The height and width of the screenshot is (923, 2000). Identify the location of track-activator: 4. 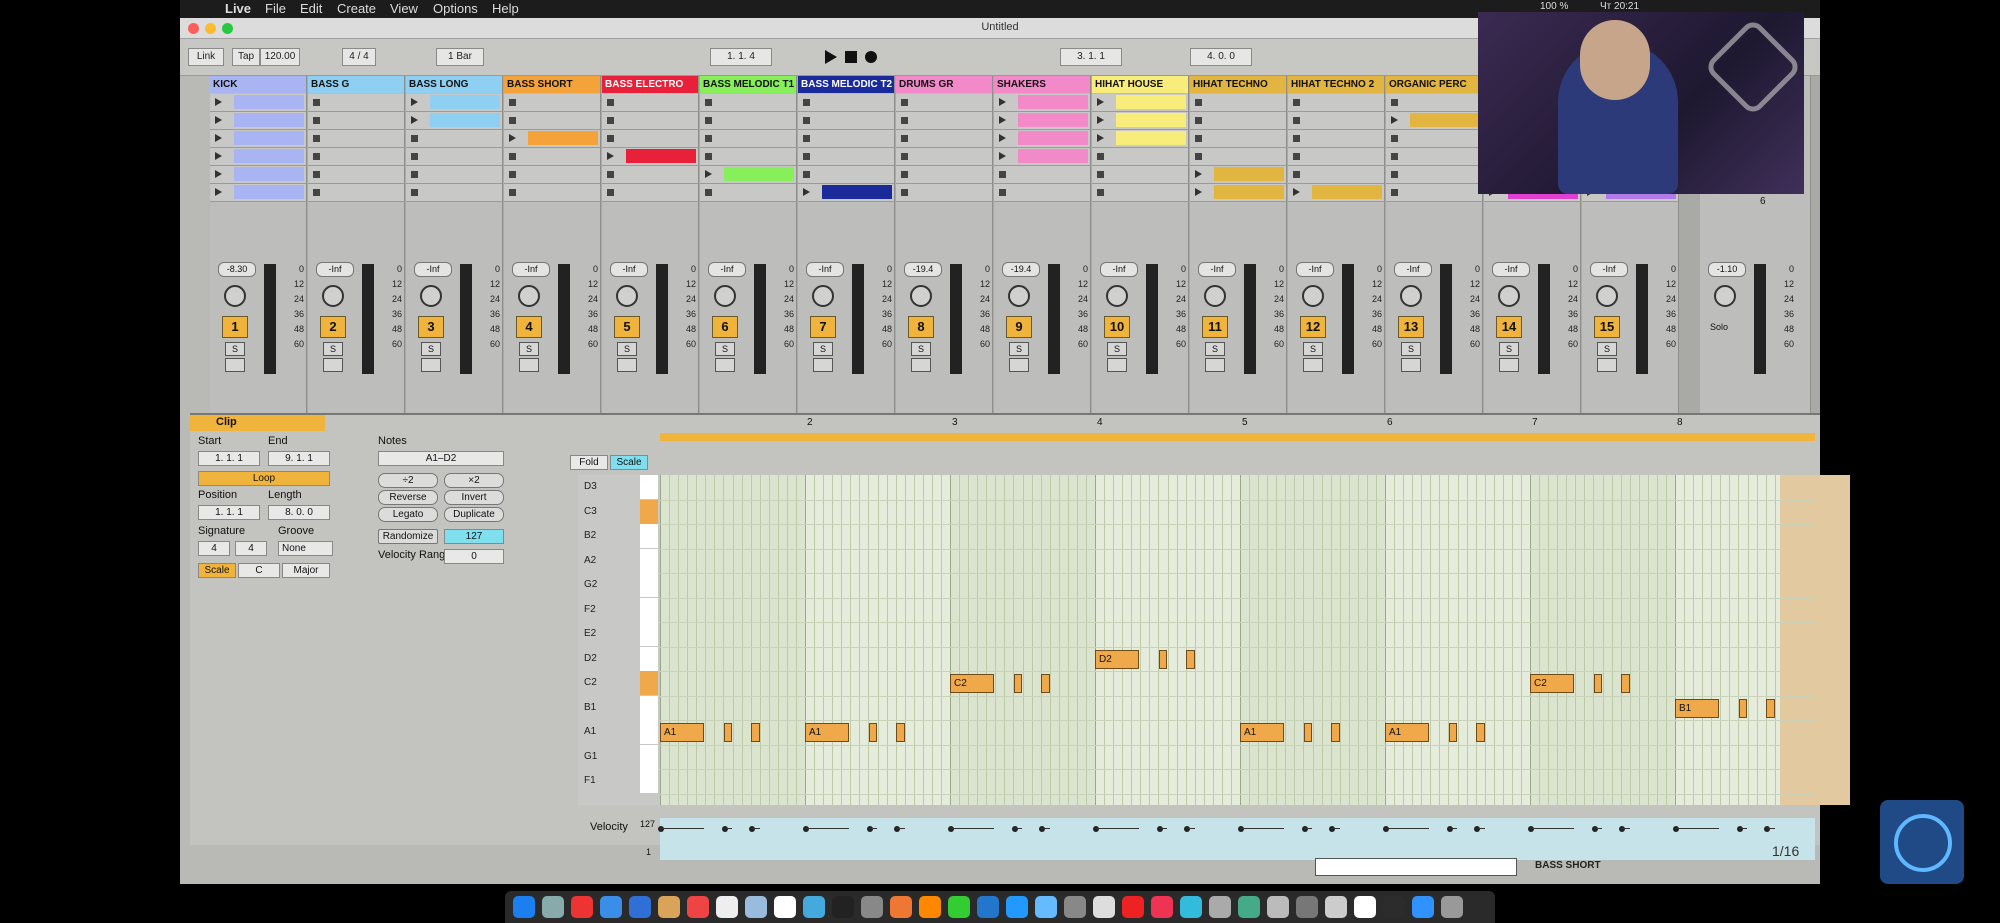
(529, 327).